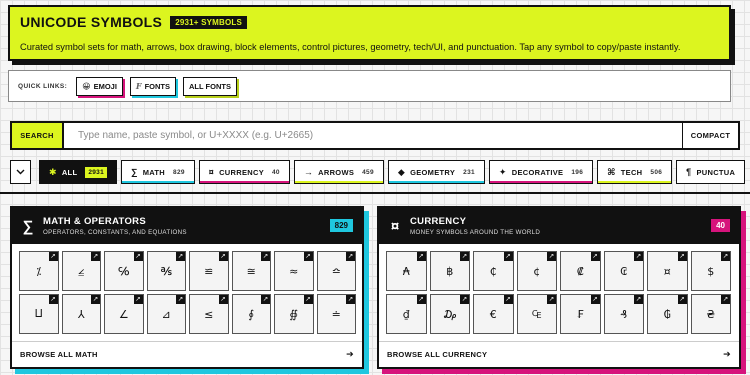 The width and height of the screenshot is (750, 375). I want to click on tab-punctuation: ¶ PUNCTUA, so click(711, 172).